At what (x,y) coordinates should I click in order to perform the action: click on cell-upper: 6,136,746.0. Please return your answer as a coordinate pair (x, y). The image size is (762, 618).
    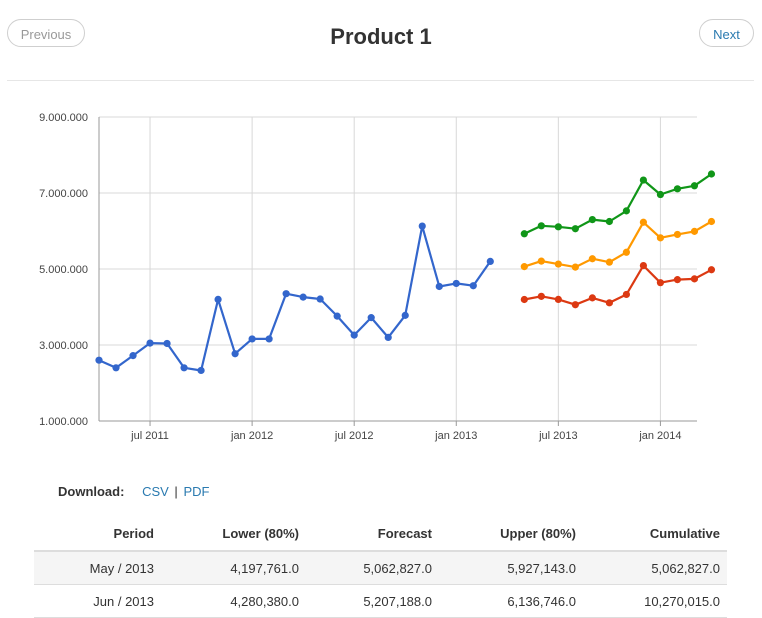
    Looking at the image, I should click on (511, 601).